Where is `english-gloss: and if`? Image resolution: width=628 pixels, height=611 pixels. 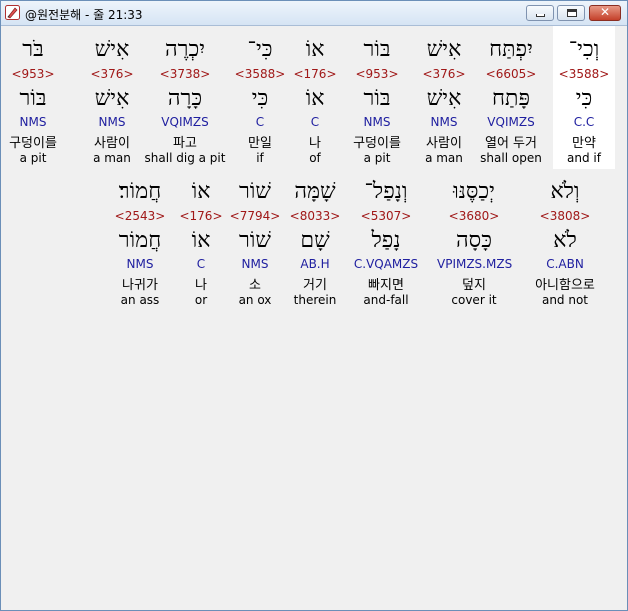
english-gloss: and if is located at coordinates (584, 158).